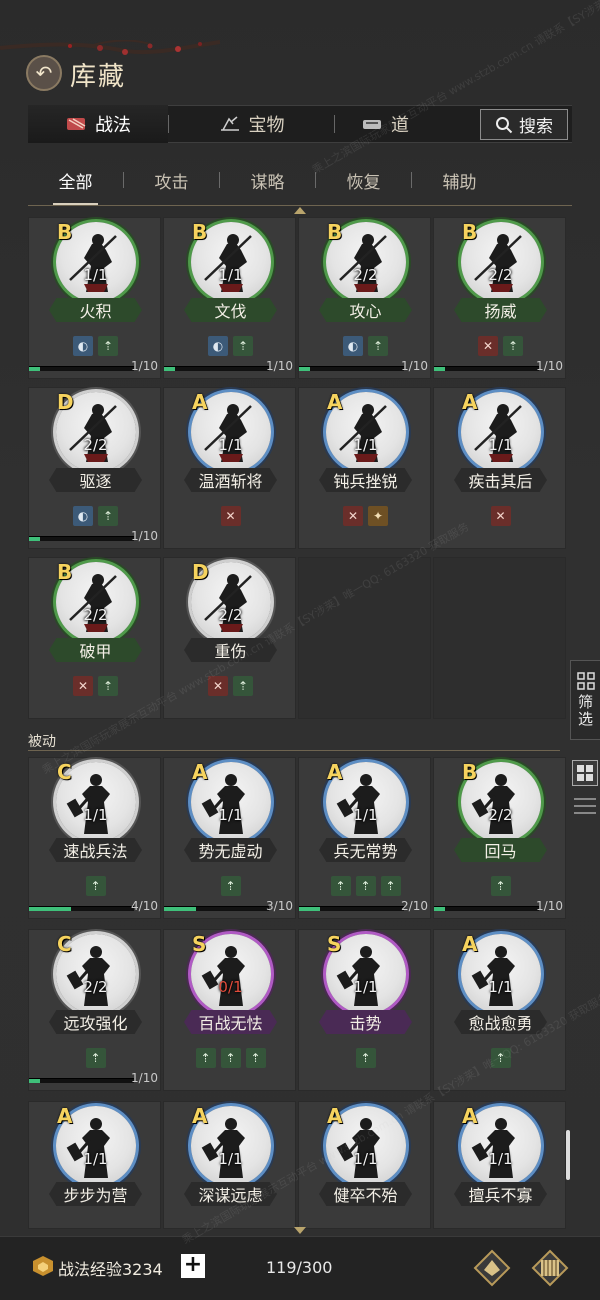 Image resolution: width=600 pixels, height=1300 pixels. What do you see at coordinates (365, 1022) in the screenshot?
I see `skill-name: 击势` at bounding box center [365, 1022].